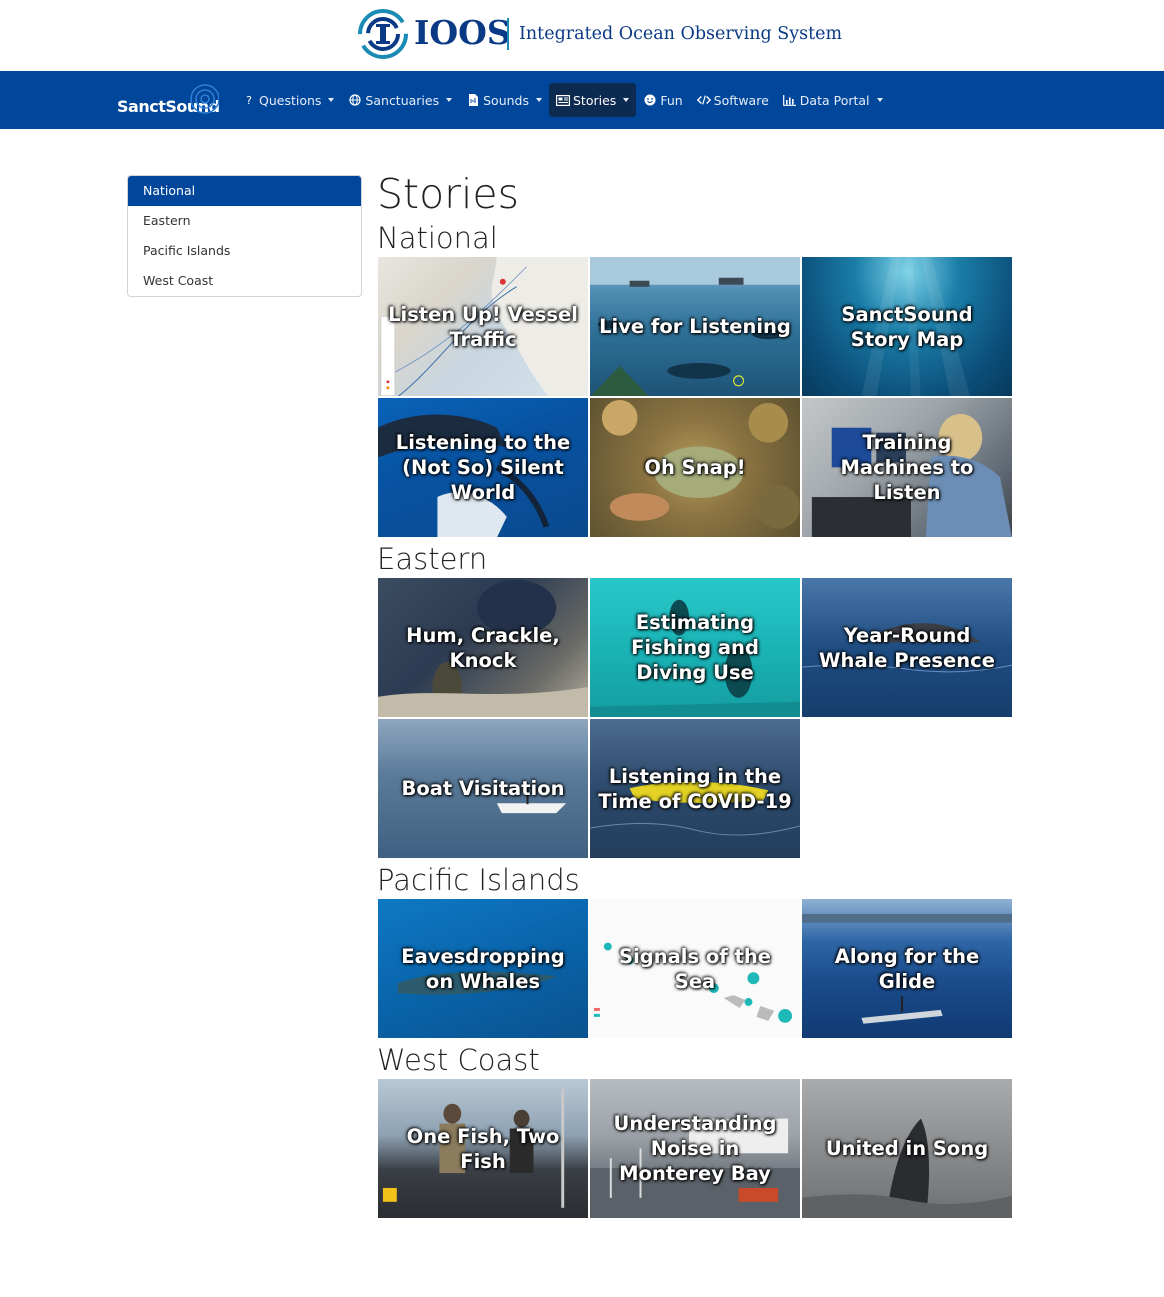  I want to click on story-tile: Eavesdropping on Whales, so click(483, 968).